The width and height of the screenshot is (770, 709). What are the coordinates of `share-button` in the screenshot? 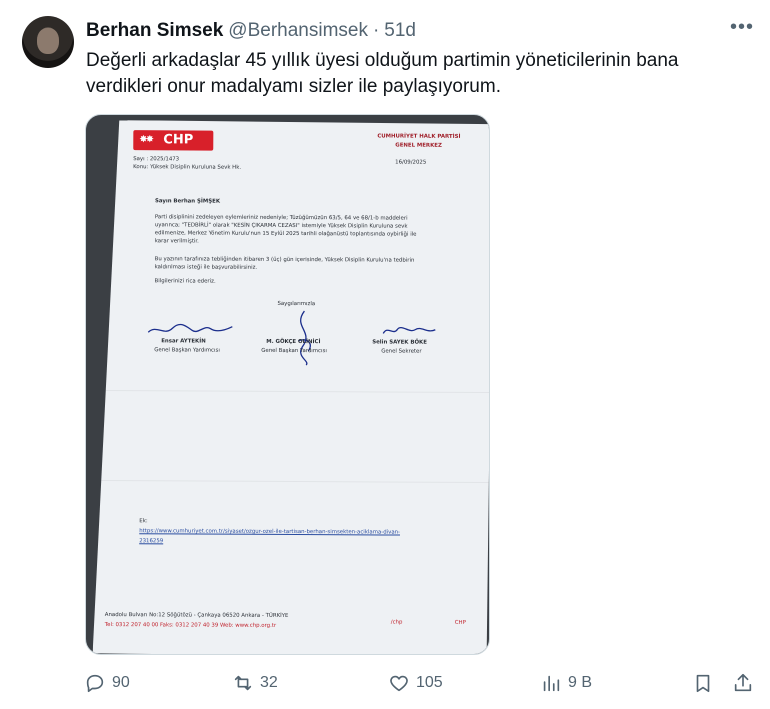 It's located at (743, 683).